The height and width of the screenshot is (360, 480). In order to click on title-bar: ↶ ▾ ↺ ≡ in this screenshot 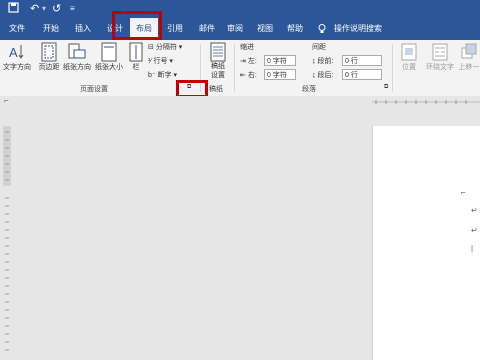, I will do `click(240, 9)`.